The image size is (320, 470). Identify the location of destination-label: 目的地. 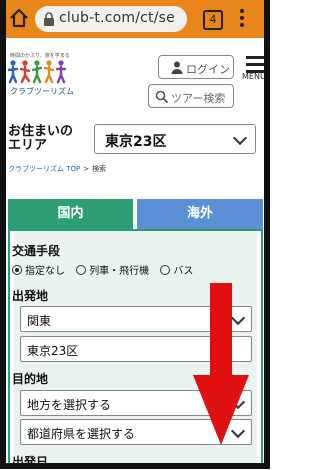
(30, 379).